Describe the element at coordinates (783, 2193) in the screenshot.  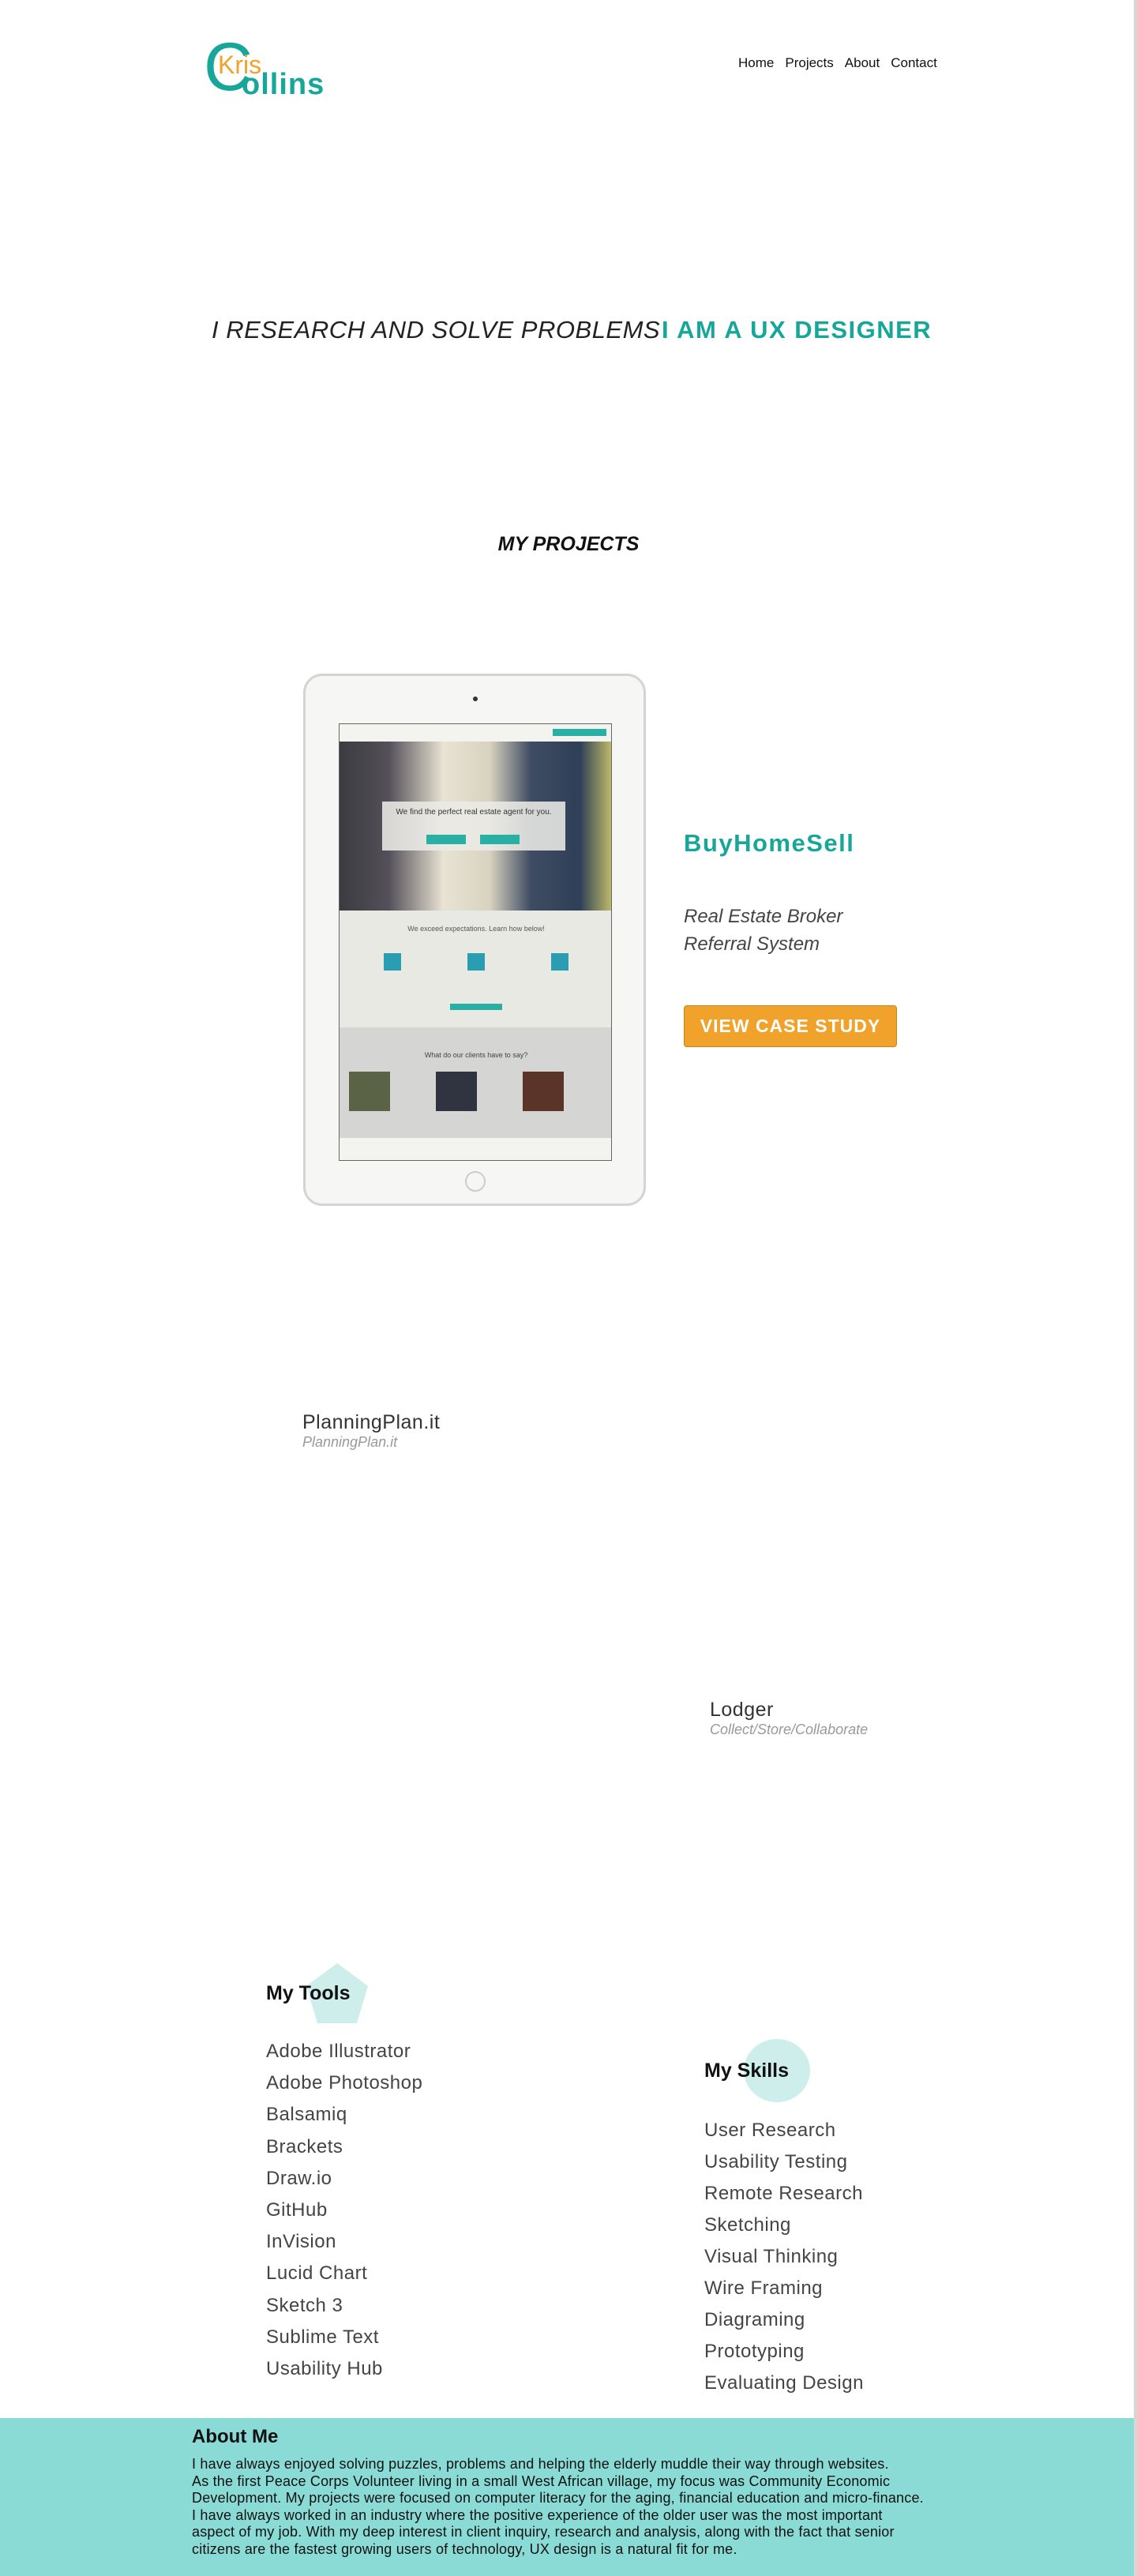
I see `skill-item: Remote Research` at that location.